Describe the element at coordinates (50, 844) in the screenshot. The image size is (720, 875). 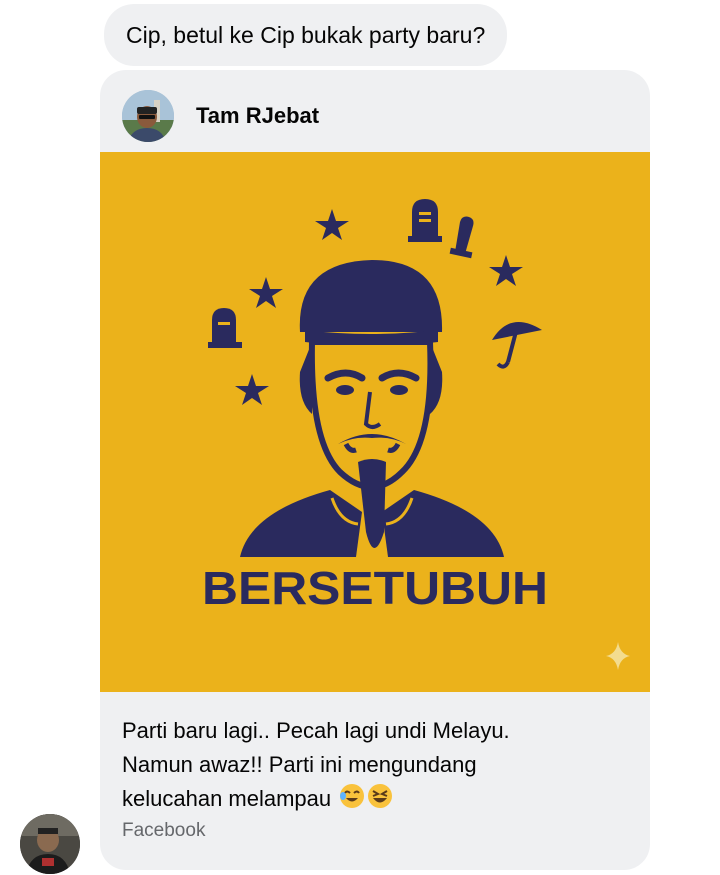
I see `sender-avatar` at that location.